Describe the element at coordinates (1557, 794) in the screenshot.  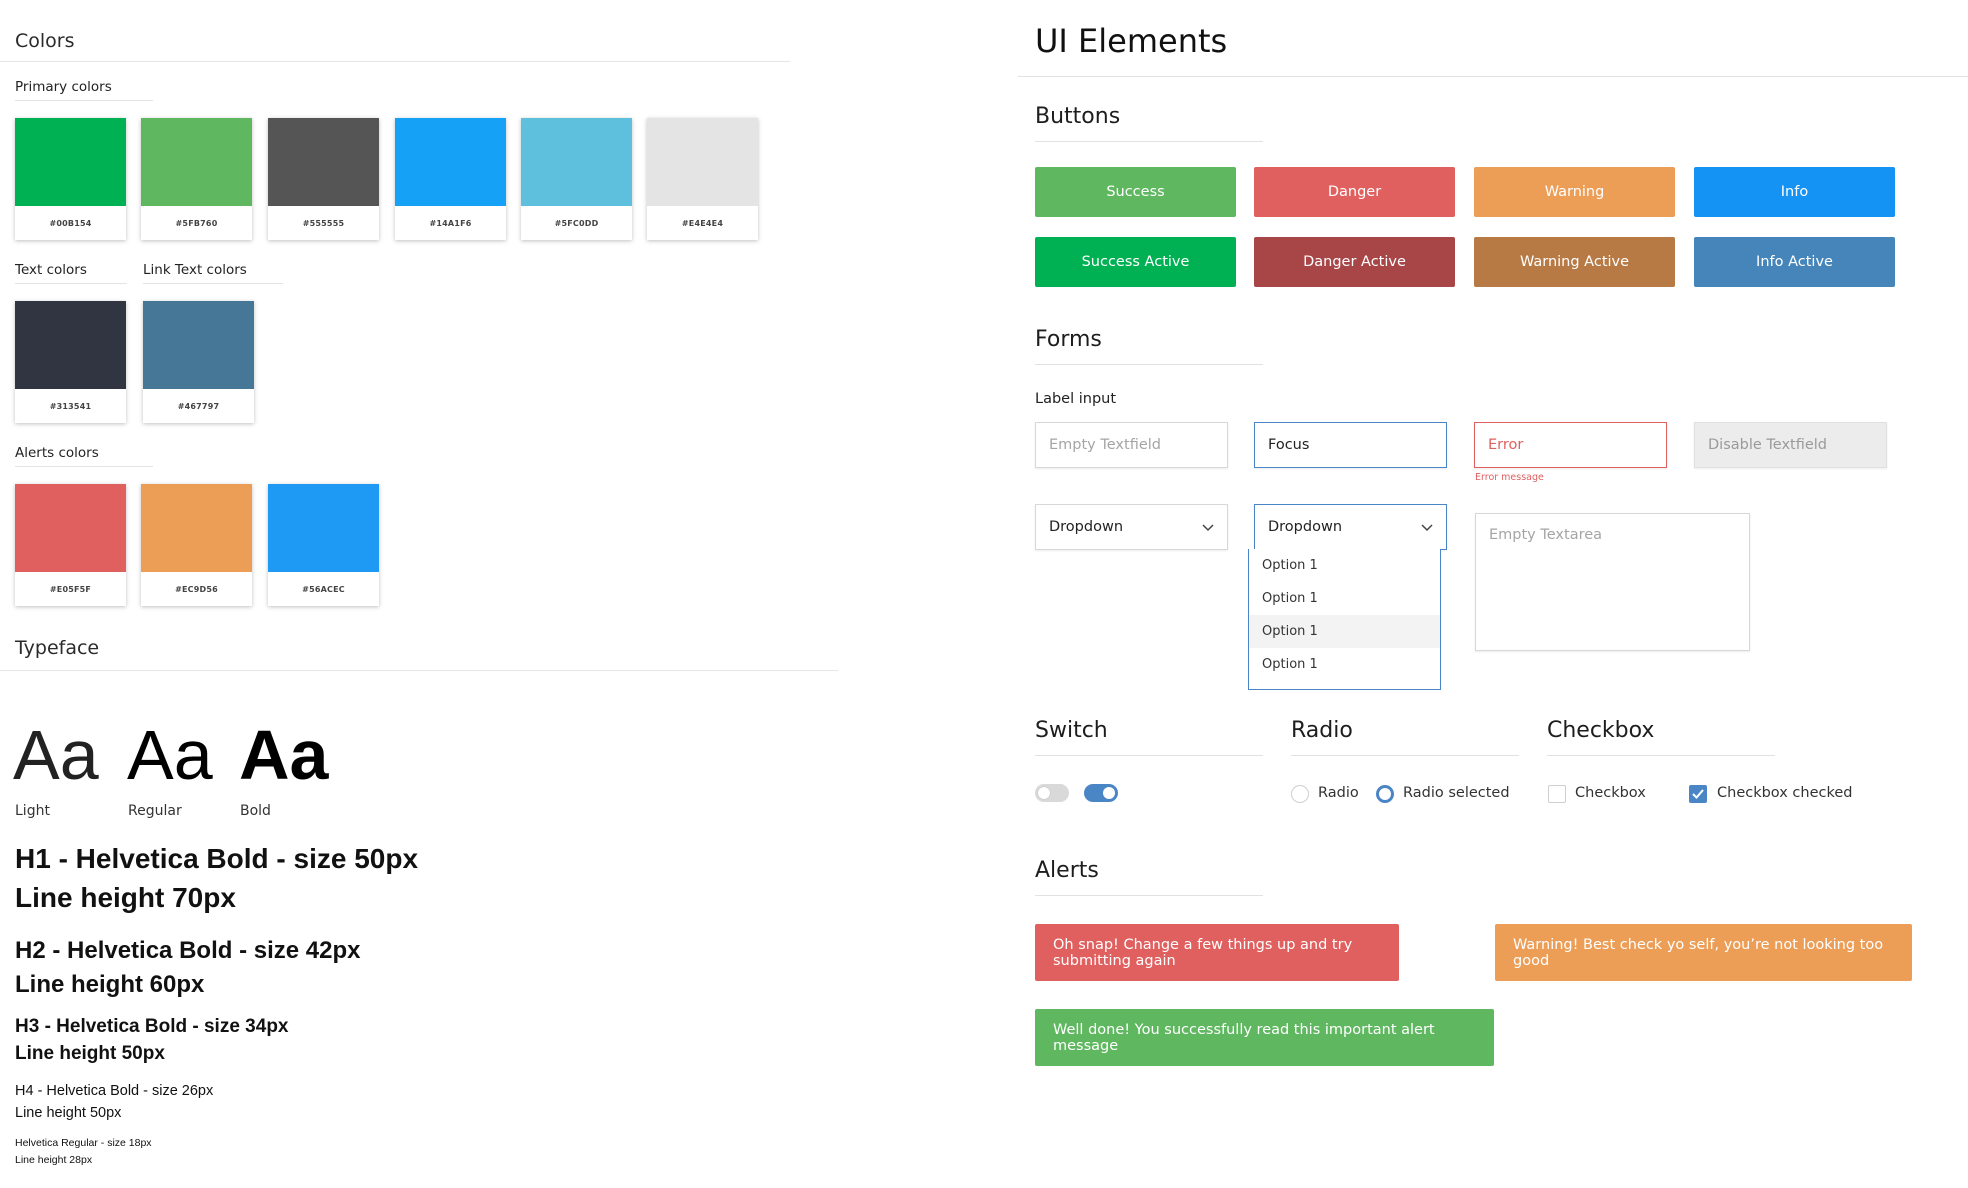
I see `checkbox` at that location.